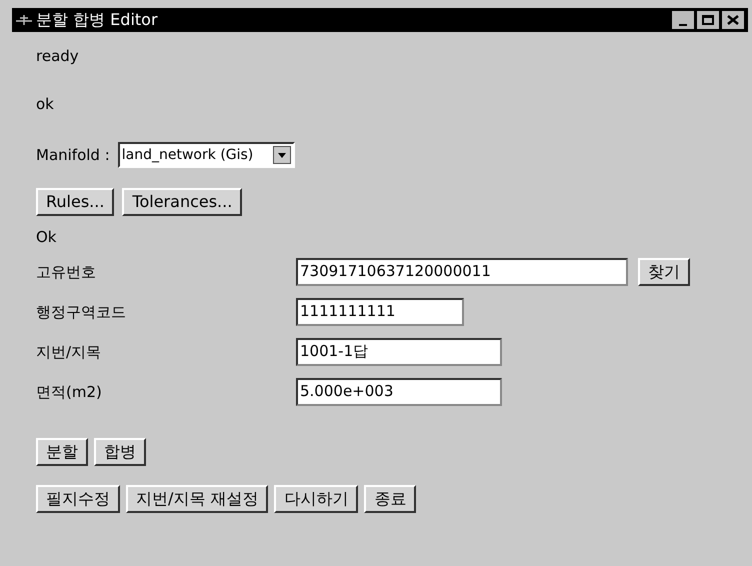 Image resolution: width=752 pixels, height=566 pixels. Describe the element at coordinates (390, 499) in the screenshot. I see `action-button: 종료` at that location.